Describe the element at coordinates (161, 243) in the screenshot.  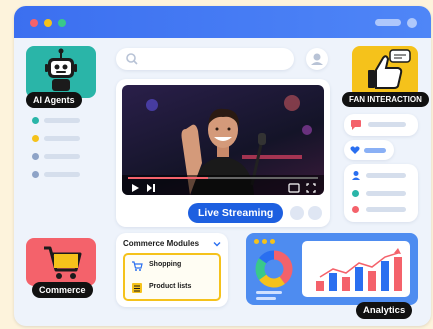
I see `commerce-modules-title: Commerce Modules` at that location.